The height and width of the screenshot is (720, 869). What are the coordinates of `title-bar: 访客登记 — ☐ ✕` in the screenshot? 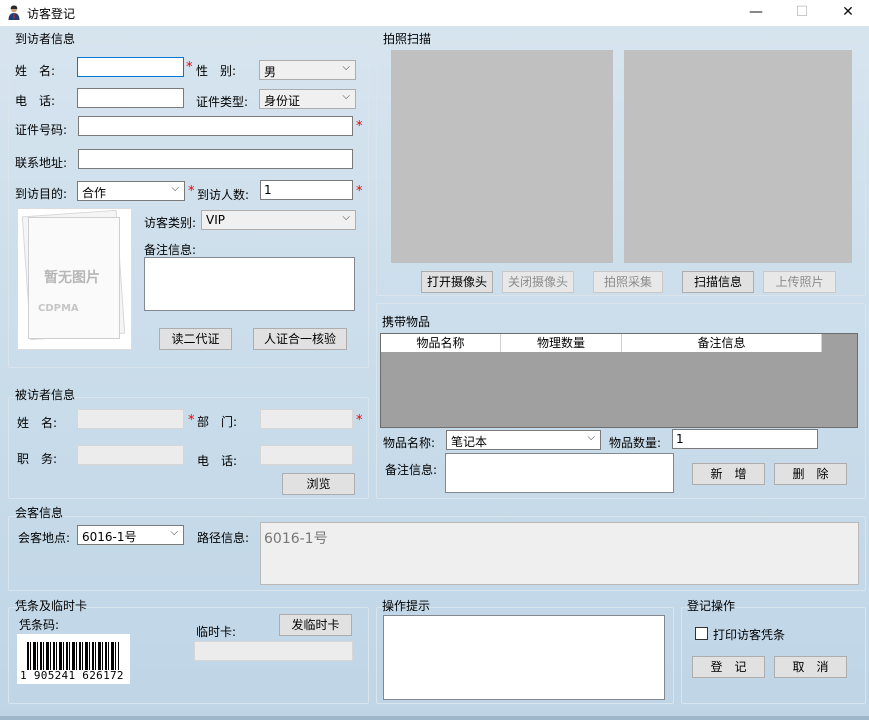 It's located at (434, 13).